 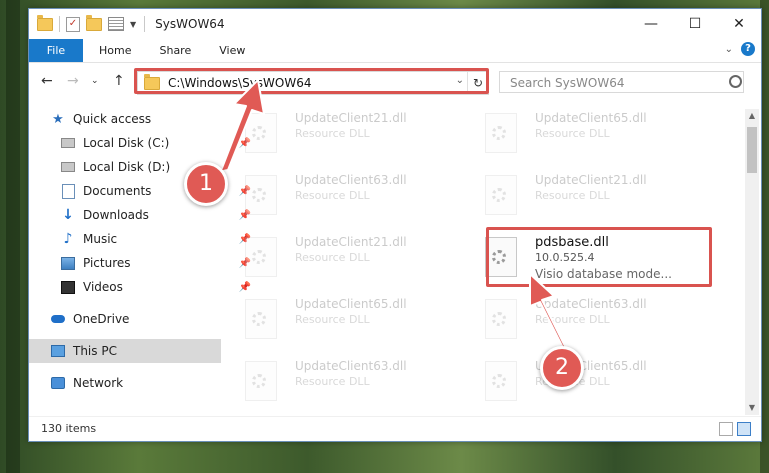 I want to click on sidebar-item-label: Quick access, so click(x=112, y=119).